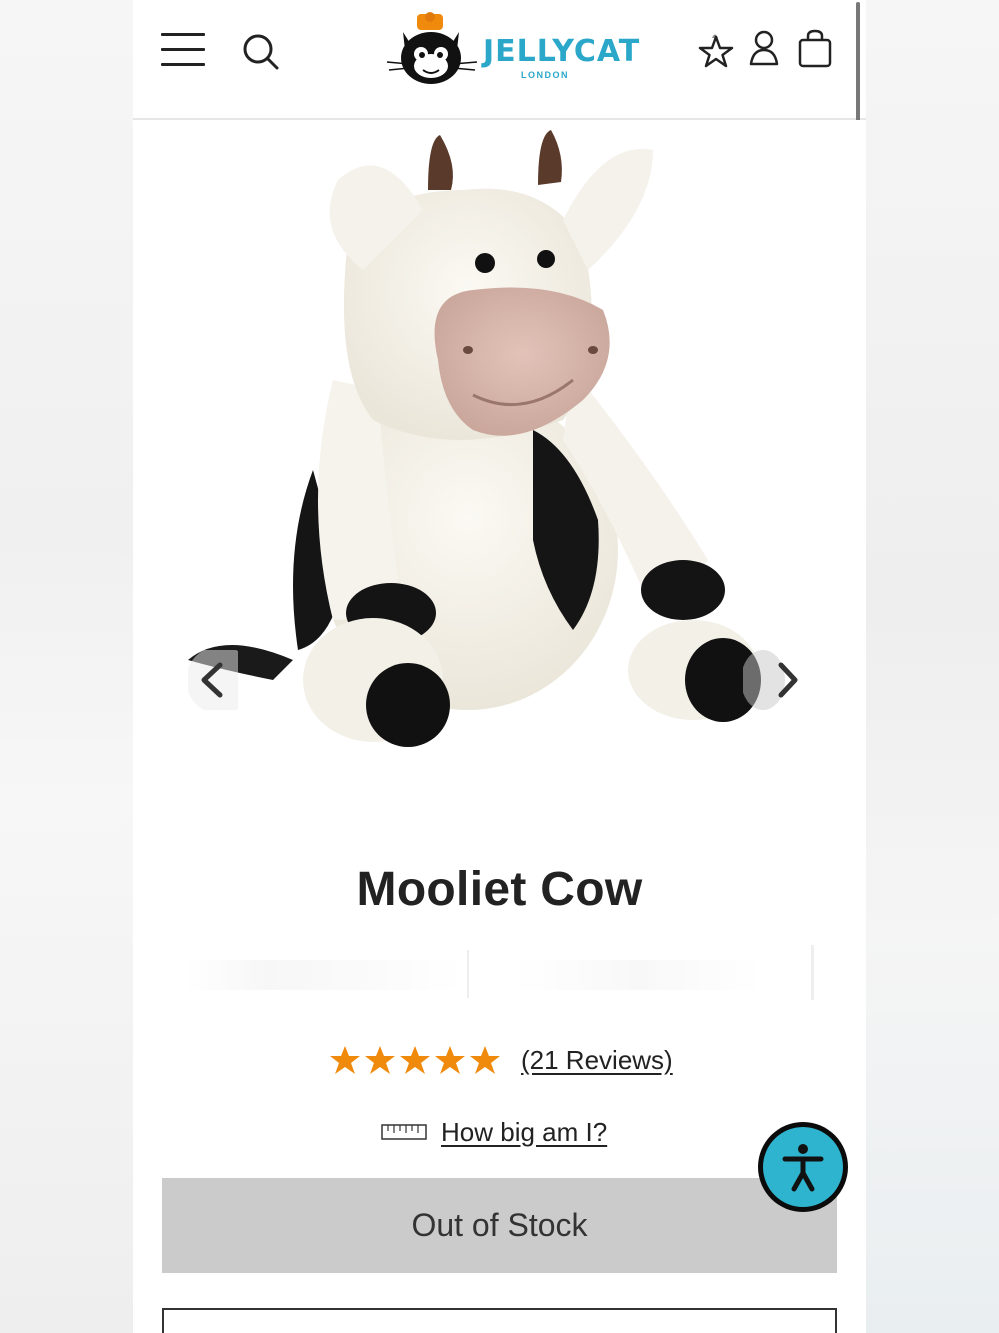 The image size is (999, 1333). What do you see at coordinates (597, 1060) in the screenshot?
I see `reviews-link: (21 Reviews)` at bounding box center [597, 1060].